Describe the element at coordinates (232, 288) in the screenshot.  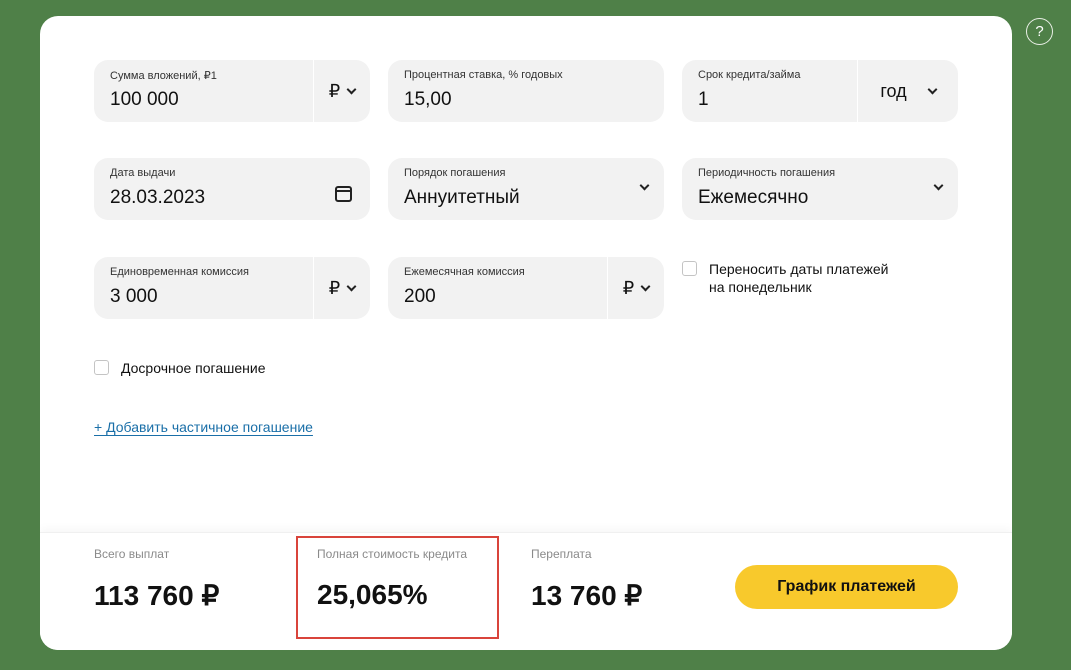
I see `one-time-fee-field: Единовременная комиссия 3 000 ₽` at that location.